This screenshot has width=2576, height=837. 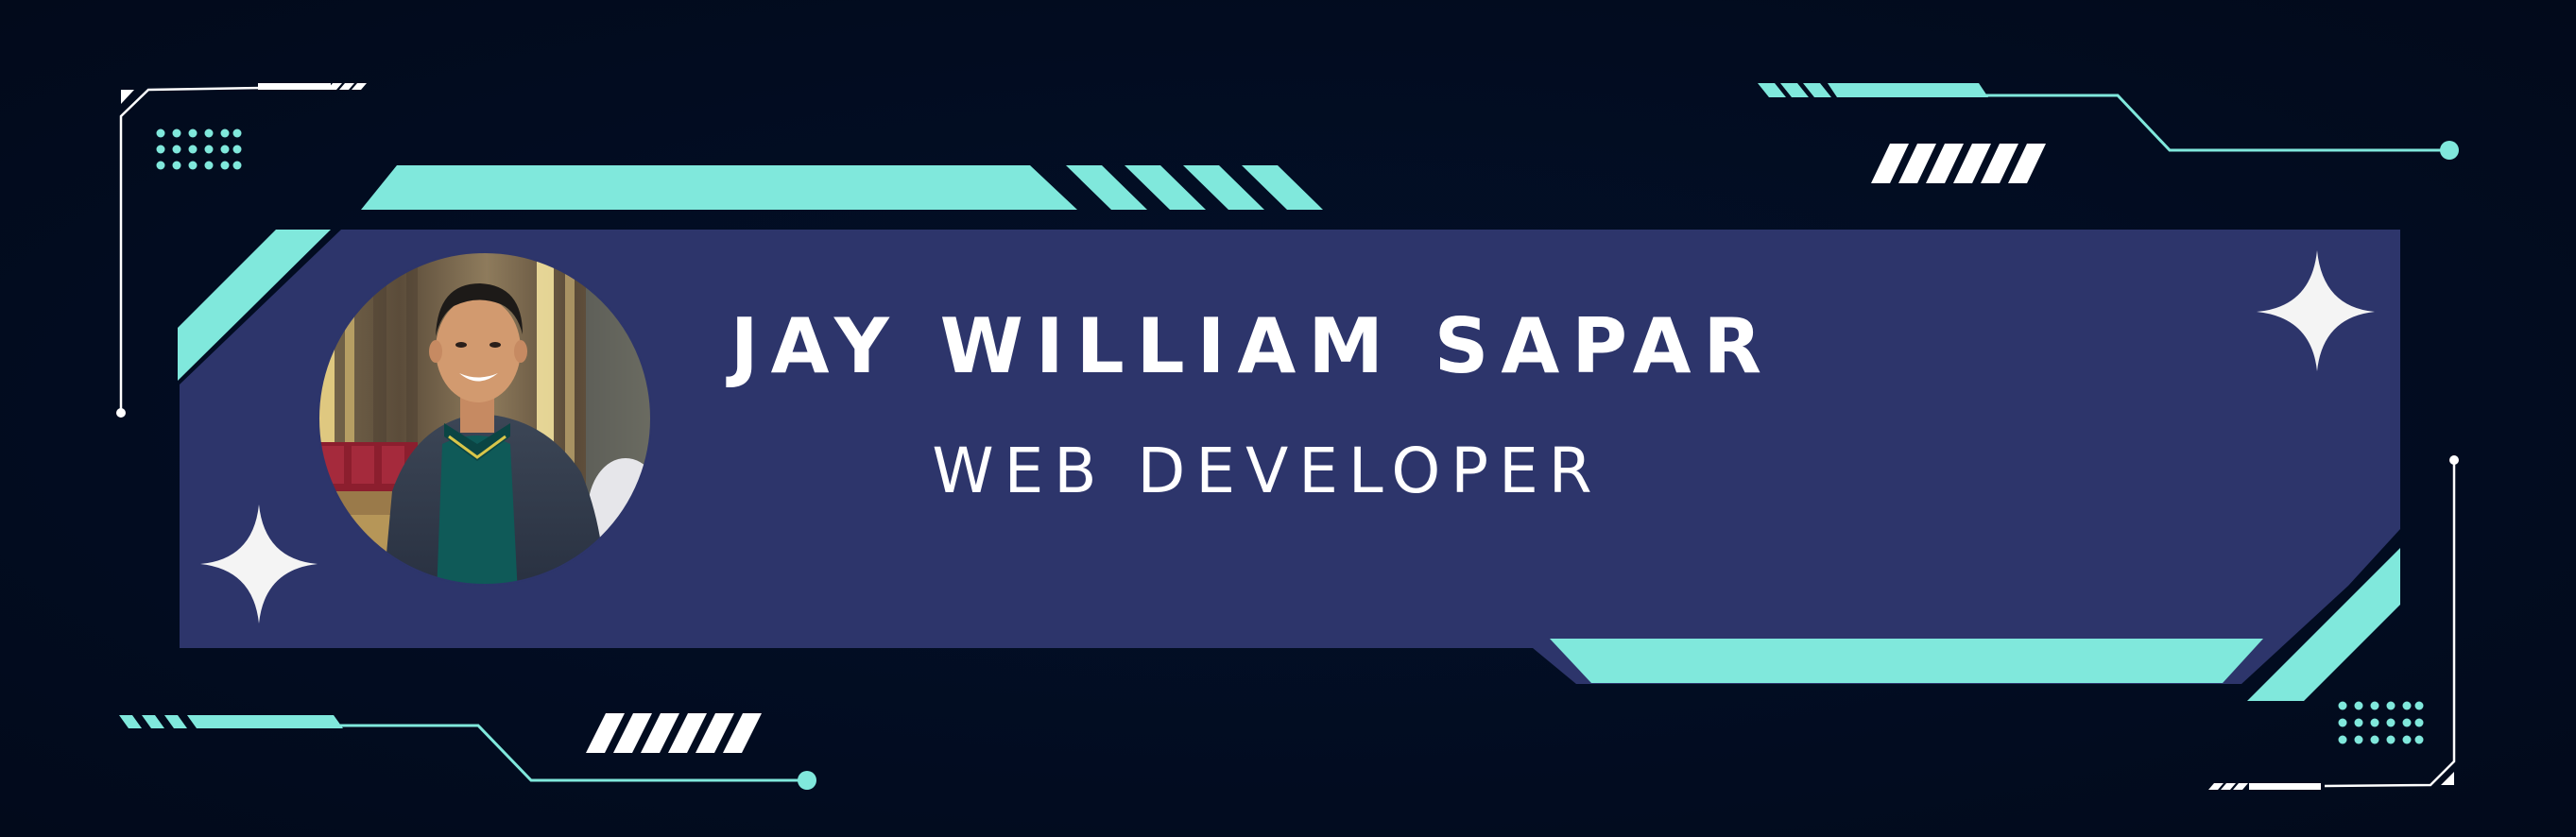 What do you see at coordinates (1252, 346) in the screenshot?
I see `person-name: JAY WILLIAM SAPAR` at bounding box center [1252, 346].